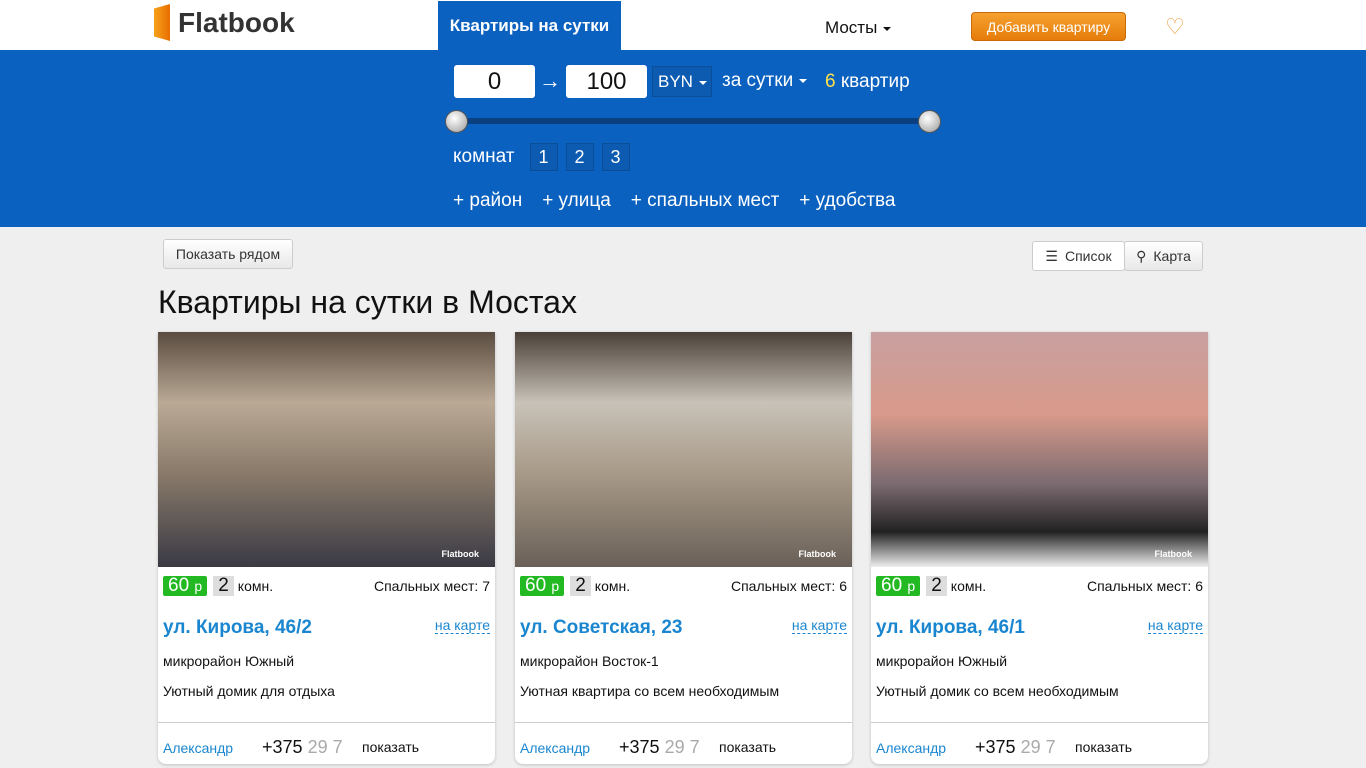 The width and height of the screenshot is (1366, 768). I want to click on map-view-button: ⚲ Карта, so click(1163, 256).